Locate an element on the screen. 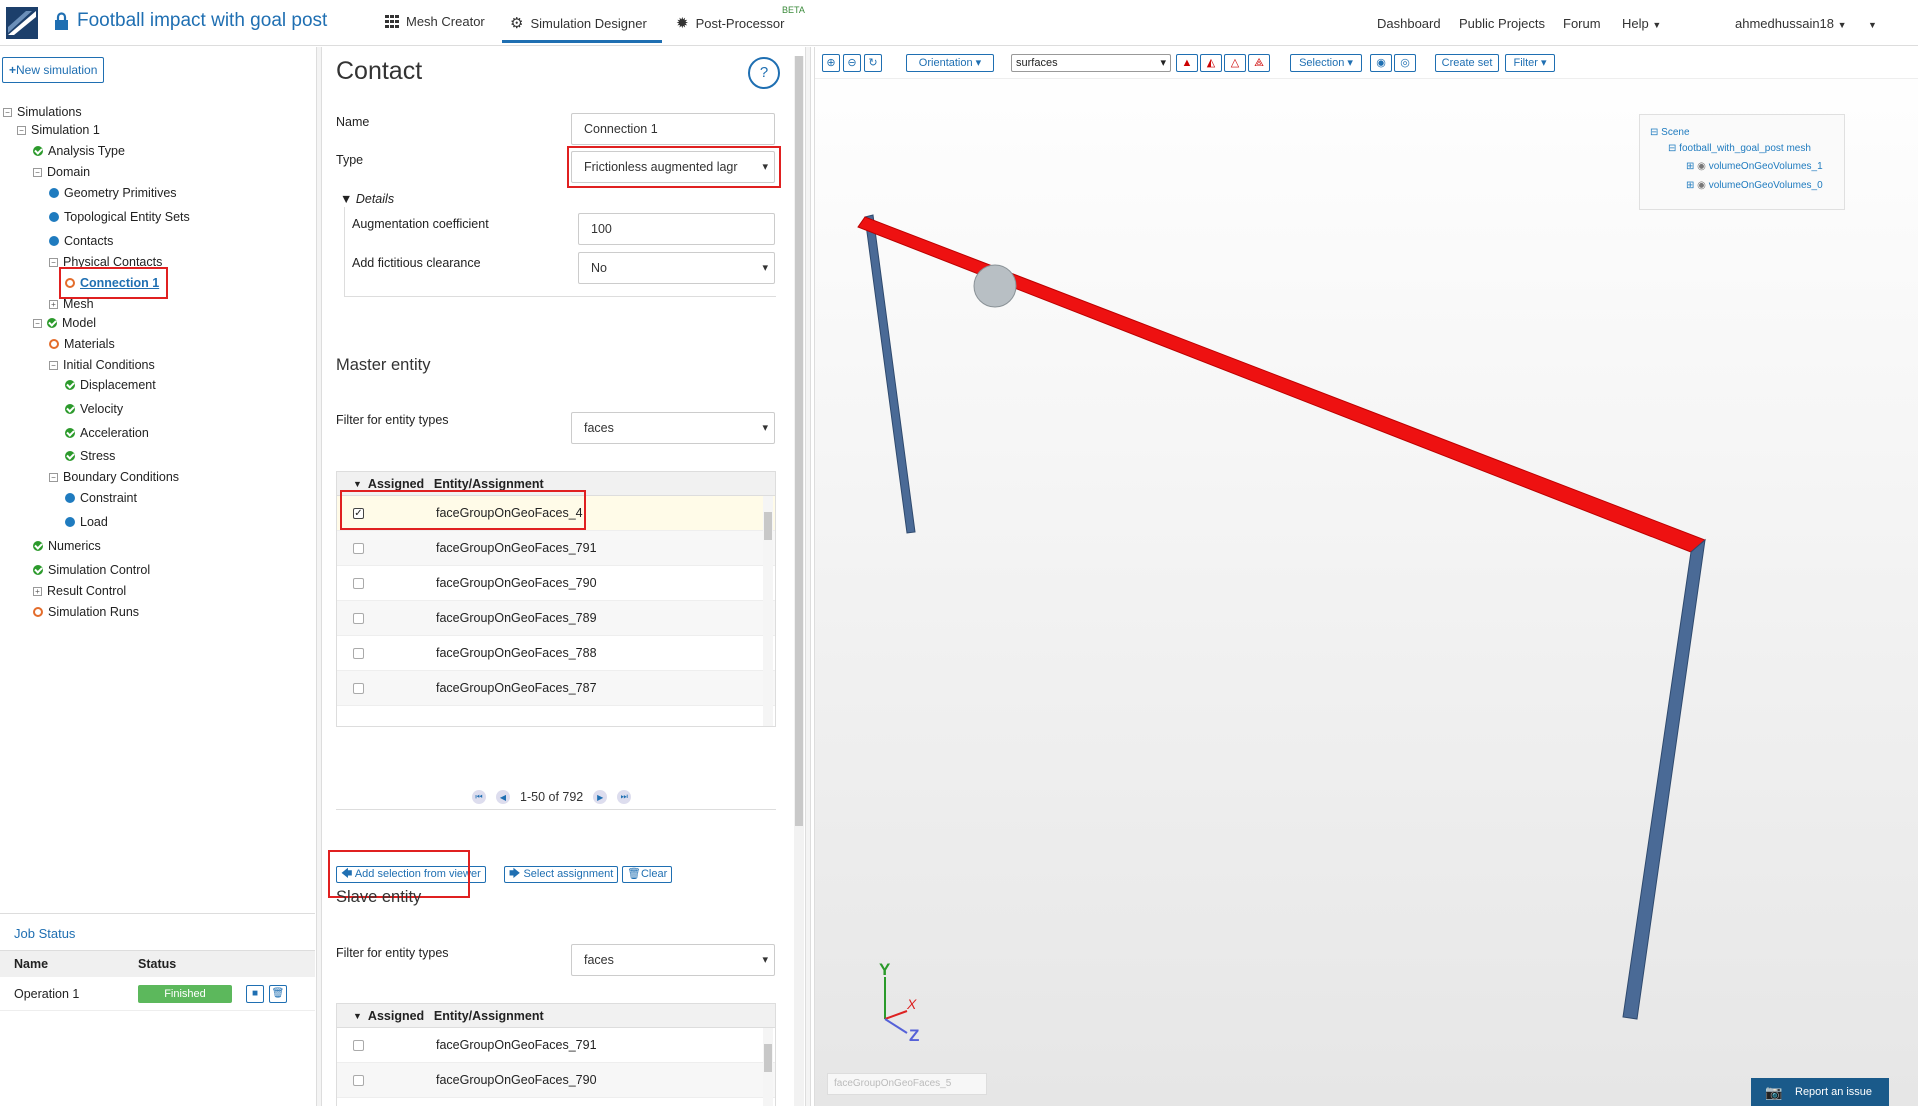 This screenshot has width=1918, height=1106. tree-item-simulations: − Simulations is located at coordinates (42, 112).